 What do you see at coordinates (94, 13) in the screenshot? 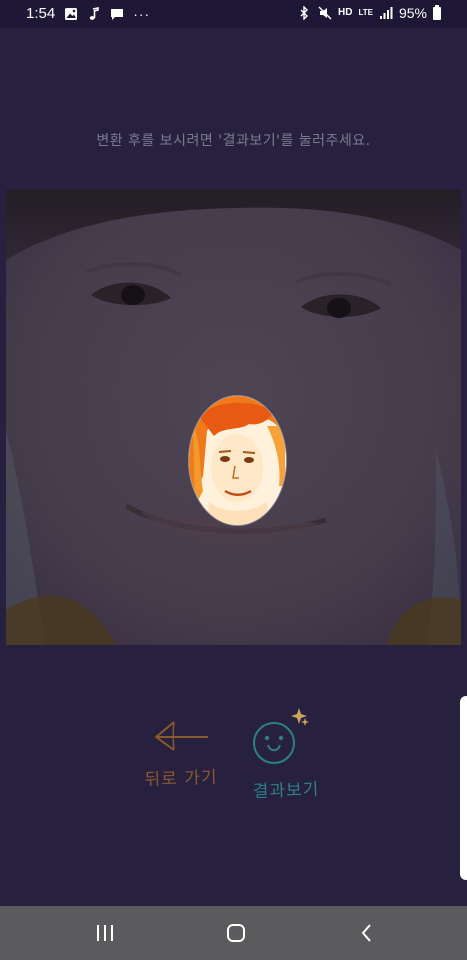
I see `music-note-icon` at bounding box center [94, 13].